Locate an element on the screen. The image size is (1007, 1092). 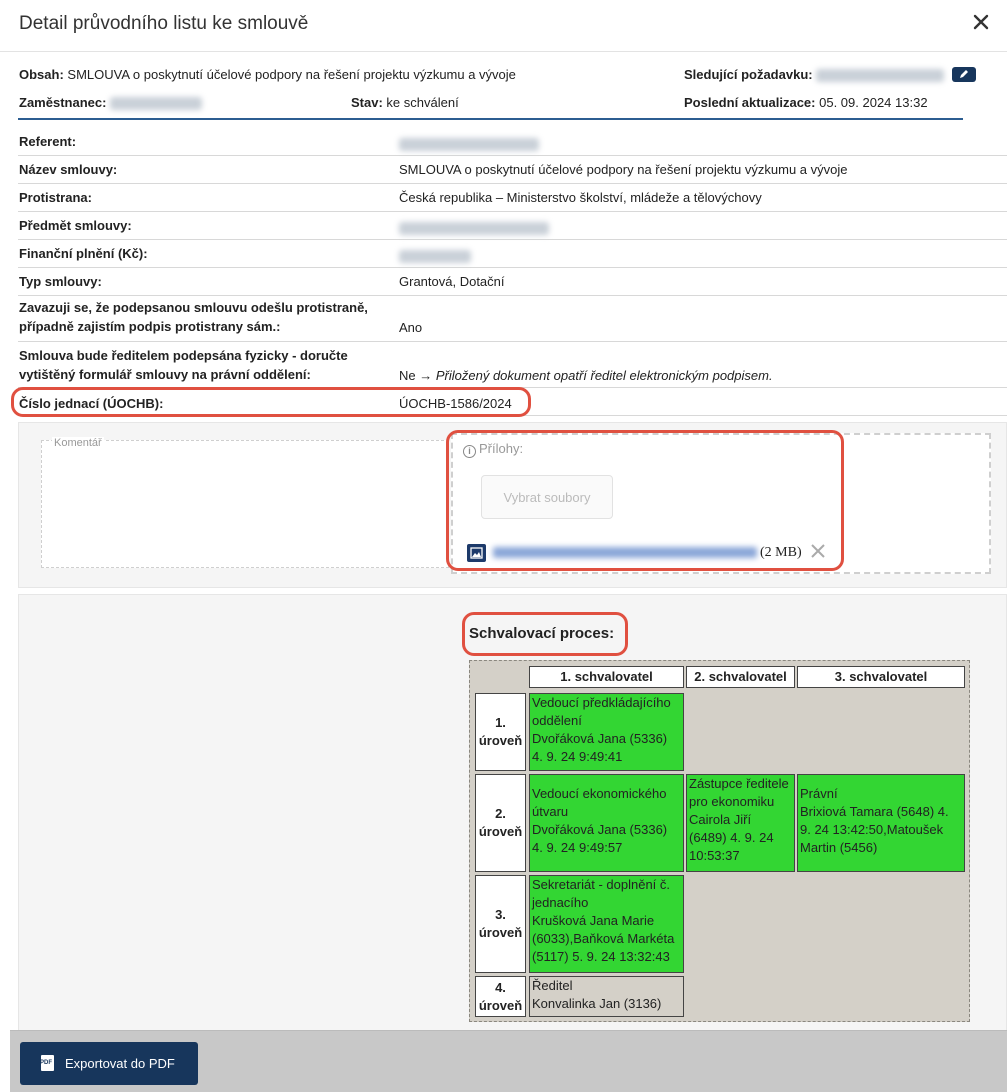
zamestnanec-field: Zaměstnanec: is located at coordinates (111, 103).